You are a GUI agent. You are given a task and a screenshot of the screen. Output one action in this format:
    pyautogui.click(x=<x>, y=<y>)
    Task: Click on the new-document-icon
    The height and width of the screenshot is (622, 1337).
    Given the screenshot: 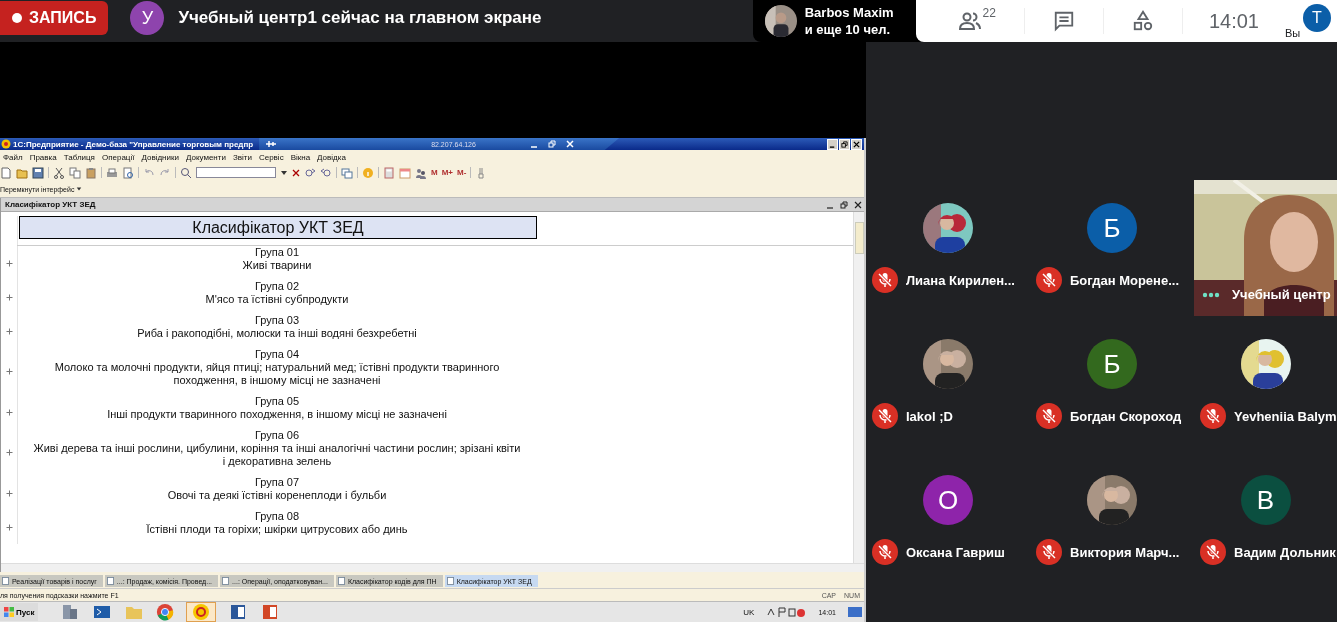 What is the action you would take?
    pyautogui.click(x=6, y=172)
    